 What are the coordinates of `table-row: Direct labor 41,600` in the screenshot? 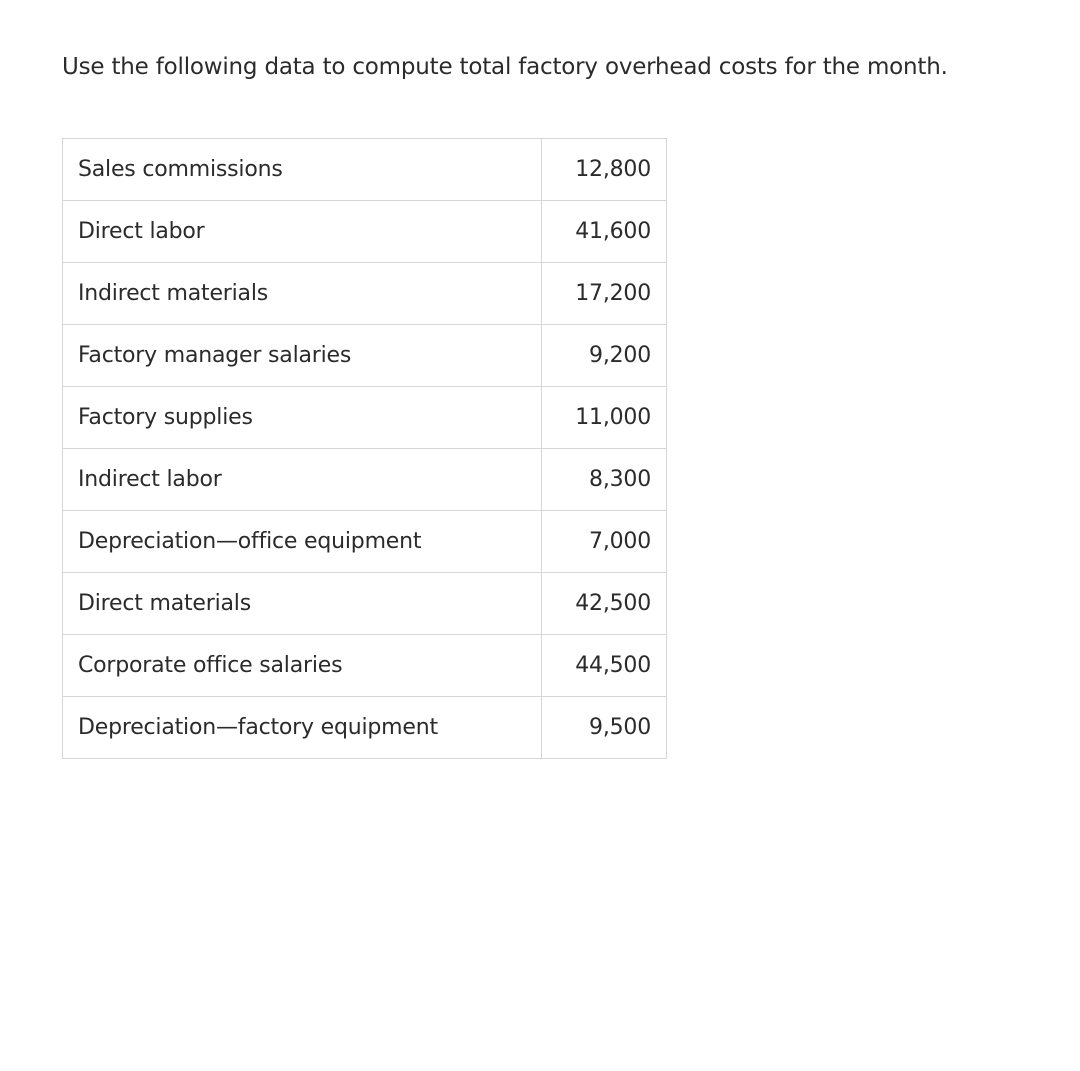 It's located at (364, 231).